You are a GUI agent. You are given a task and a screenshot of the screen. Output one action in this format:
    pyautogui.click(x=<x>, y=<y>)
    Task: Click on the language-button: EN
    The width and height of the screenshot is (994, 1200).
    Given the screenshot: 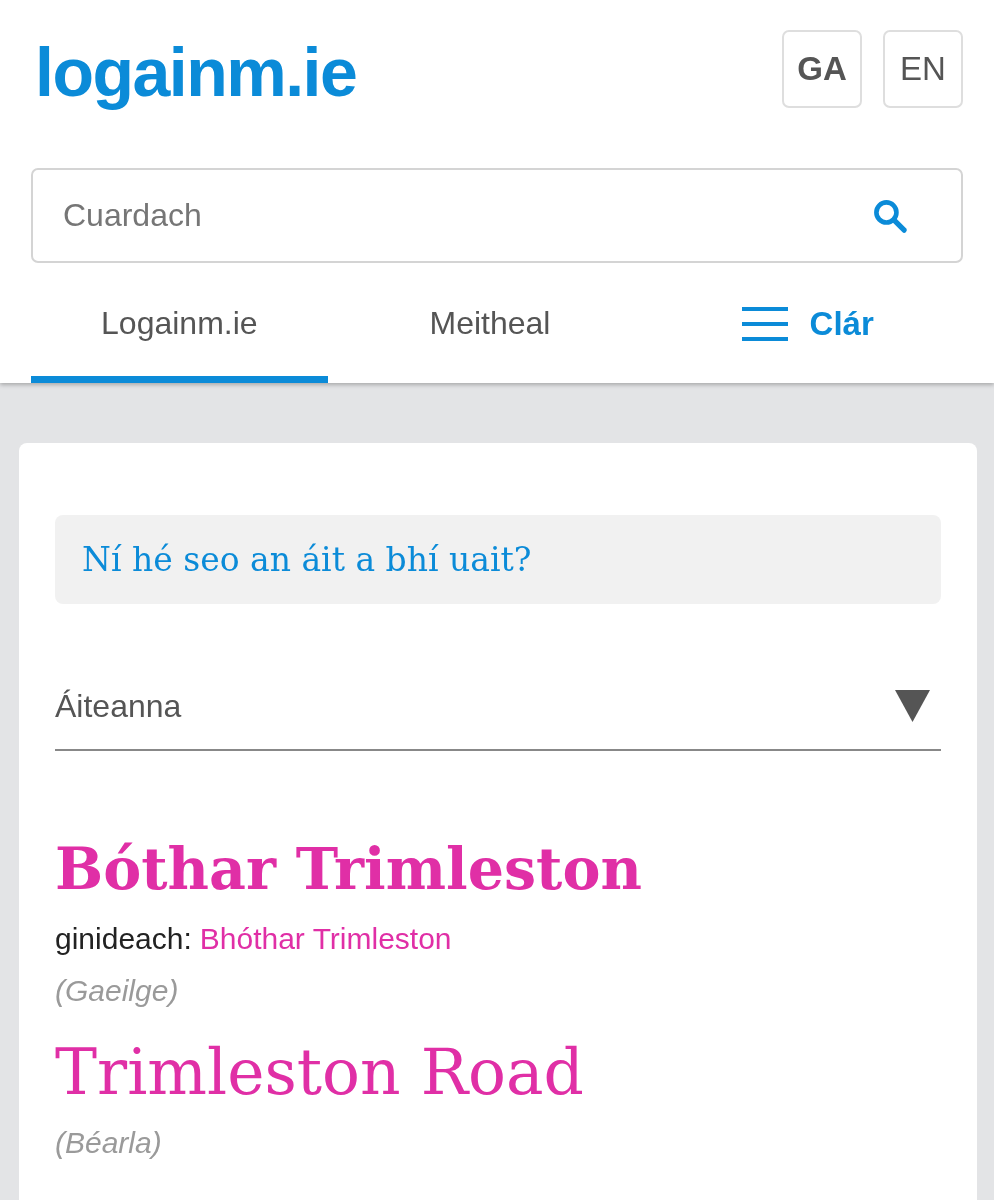 What is the action you would take?
    pyautogui.click(x=923, y=69)
    